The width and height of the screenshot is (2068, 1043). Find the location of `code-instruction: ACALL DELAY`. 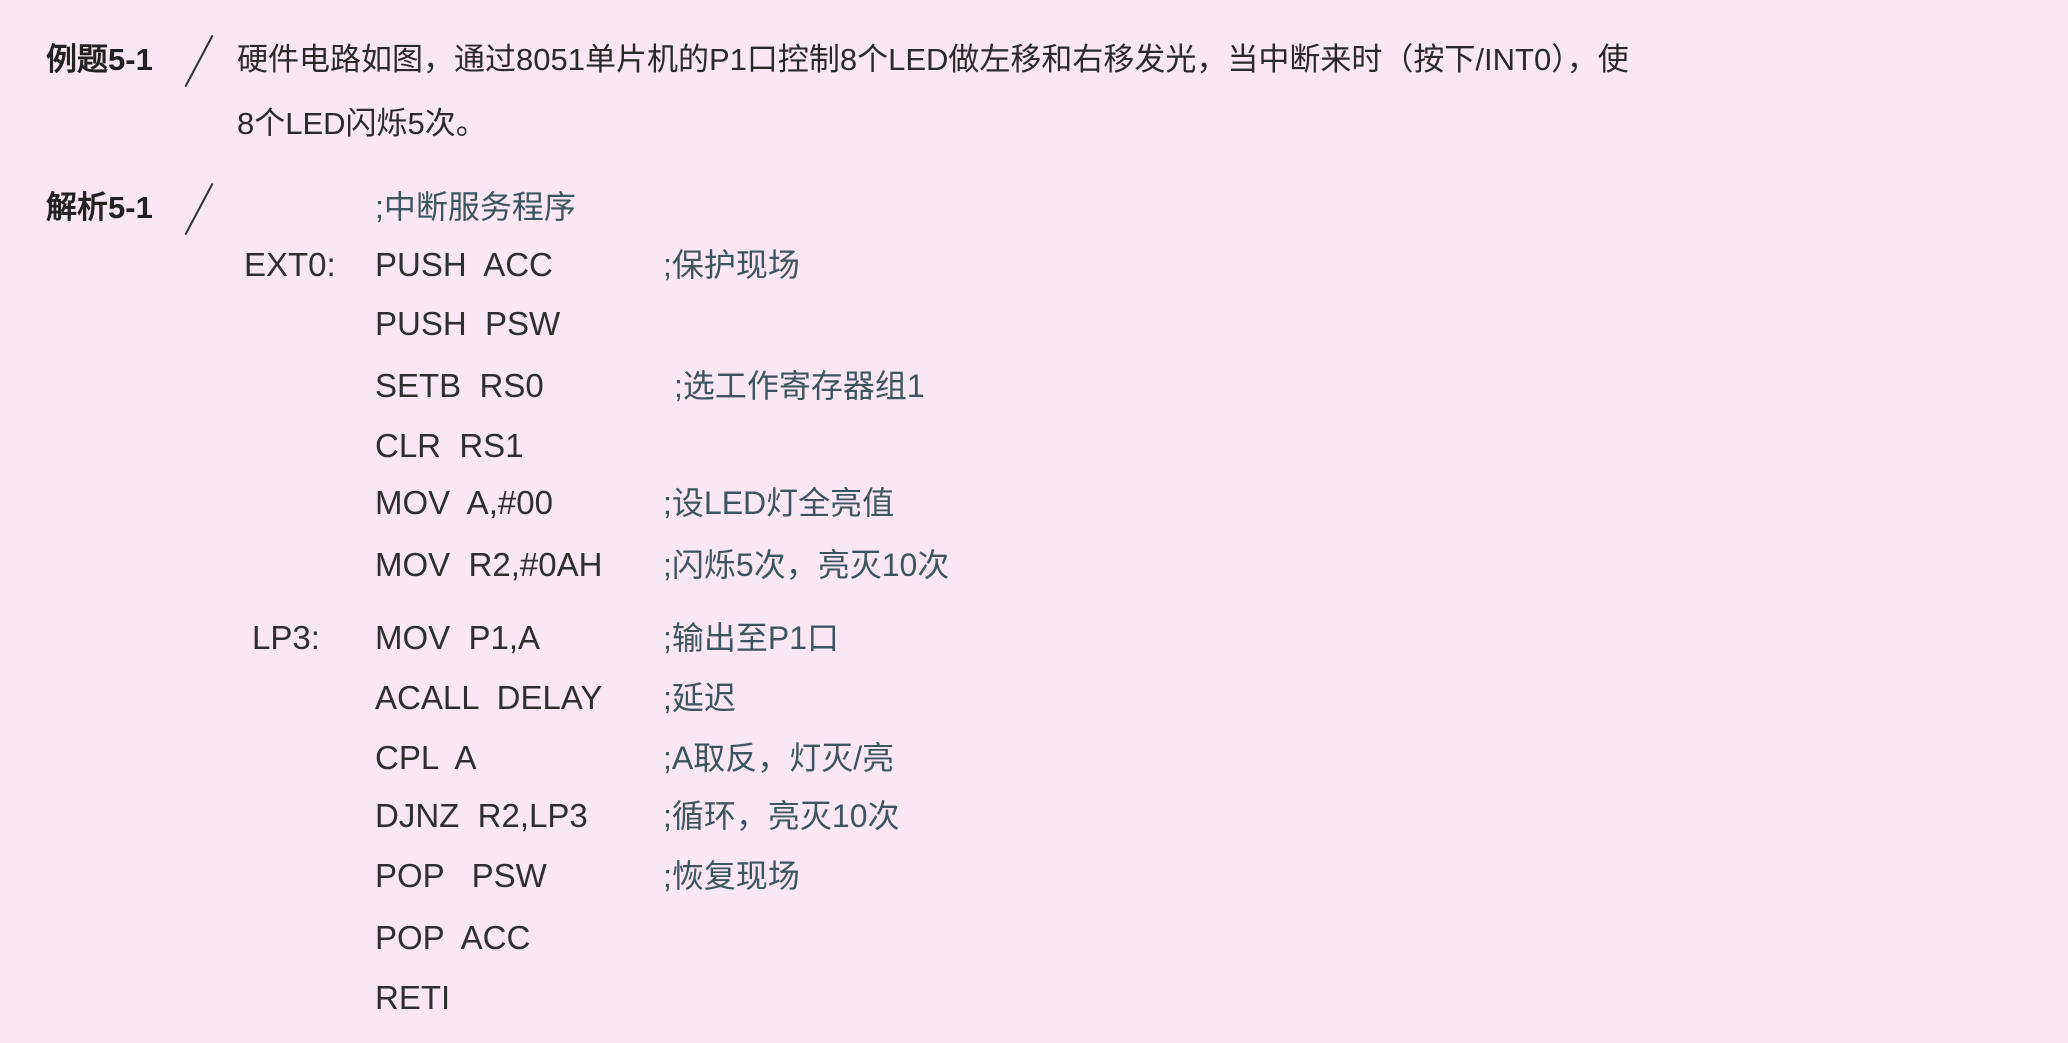

code-instruction: ACALL DELAY is located at coordinates (489, 697).